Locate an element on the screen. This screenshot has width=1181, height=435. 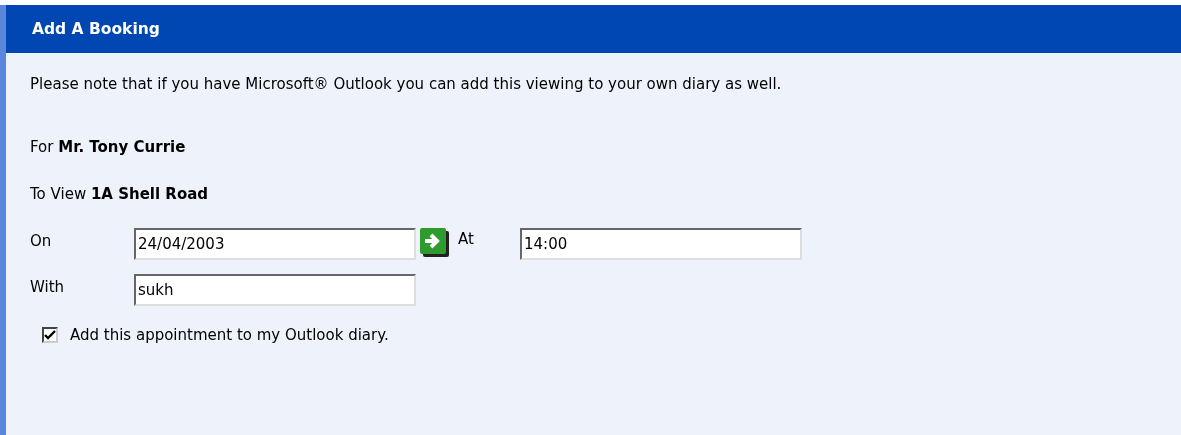
time-field: 14:00 is located at coordinates (661, 243).